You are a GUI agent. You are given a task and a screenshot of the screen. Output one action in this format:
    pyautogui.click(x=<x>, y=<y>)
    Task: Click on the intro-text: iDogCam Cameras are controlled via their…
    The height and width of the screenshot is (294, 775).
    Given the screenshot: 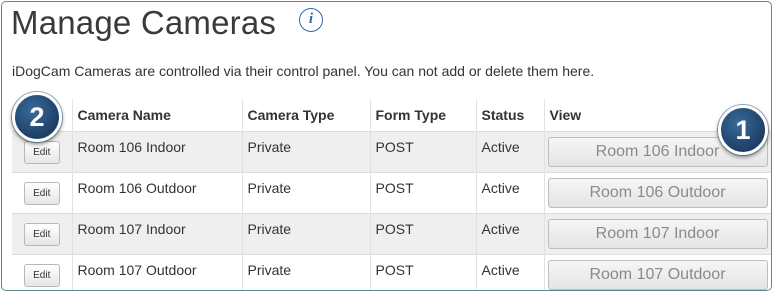 What is the action you would take?
    pyautogui.click(x=303, y=71)
    